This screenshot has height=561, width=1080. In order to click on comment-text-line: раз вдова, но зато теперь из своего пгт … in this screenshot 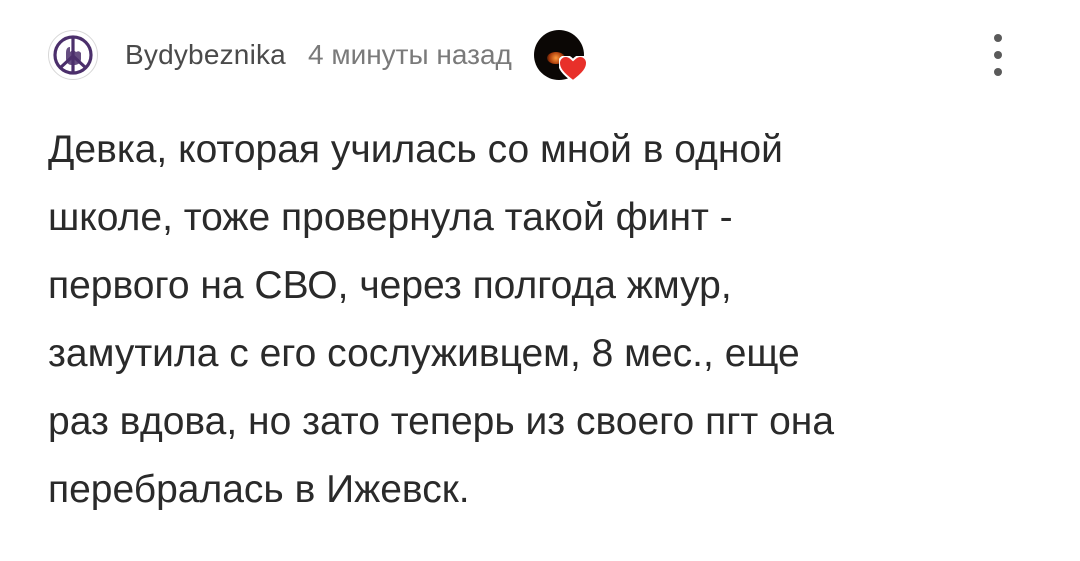, I will do `click(441, 421)`.